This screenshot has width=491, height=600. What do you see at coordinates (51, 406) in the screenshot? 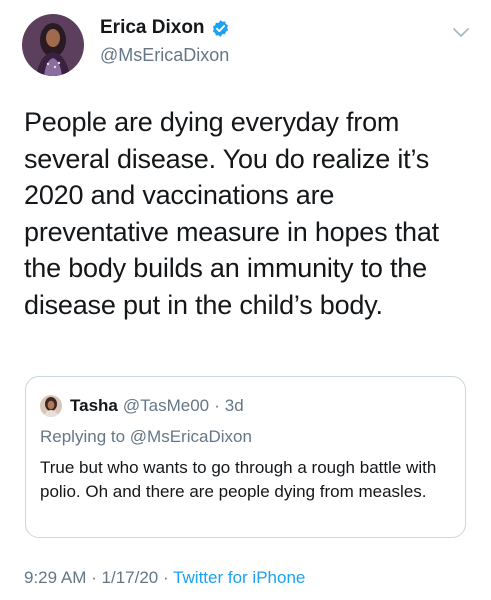
I see `quoted-author-avatar` at bounding box center [51, 406].